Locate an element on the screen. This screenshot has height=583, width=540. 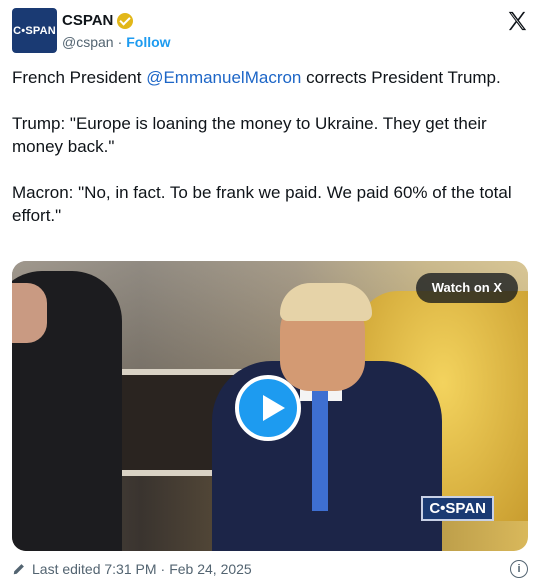
post-text-span: French President is located at coordinates (79, 77).